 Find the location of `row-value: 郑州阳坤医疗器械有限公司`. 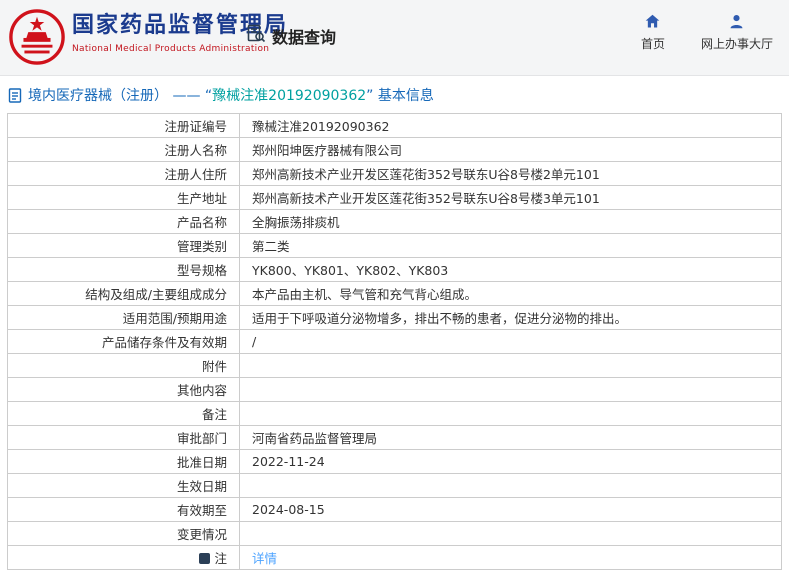

row-value: 郑州阳坤医疗器械有限公司 is located at coordinates (510, 149).